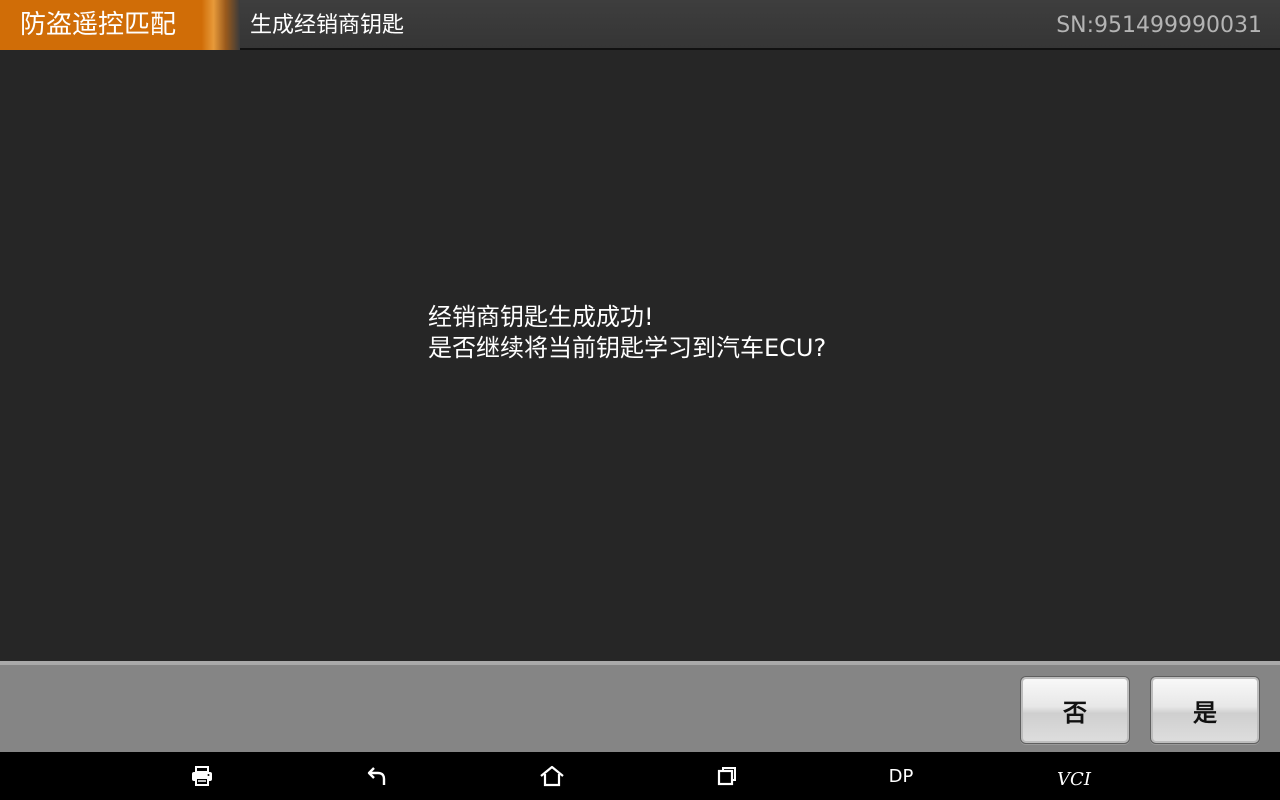 The height and width of the screenshot is (800, 1280). What do you see at coordinates (552, 776) in the screenshot?
I see `home-icon` at bounding box center [552, 776].